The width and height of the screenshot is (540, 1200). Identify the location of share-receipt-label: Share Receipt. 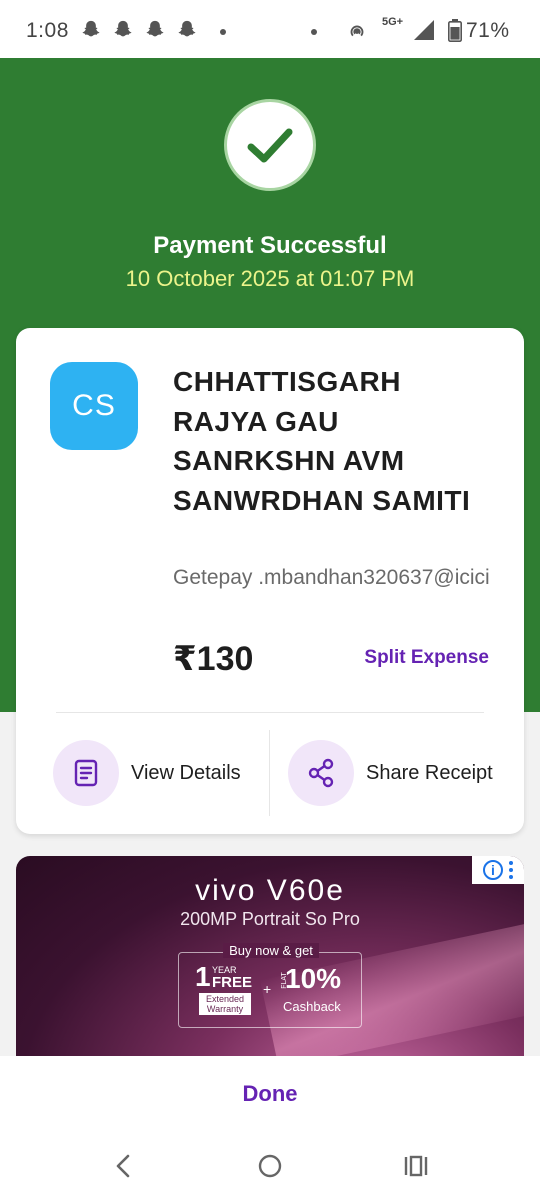
(429, 772).